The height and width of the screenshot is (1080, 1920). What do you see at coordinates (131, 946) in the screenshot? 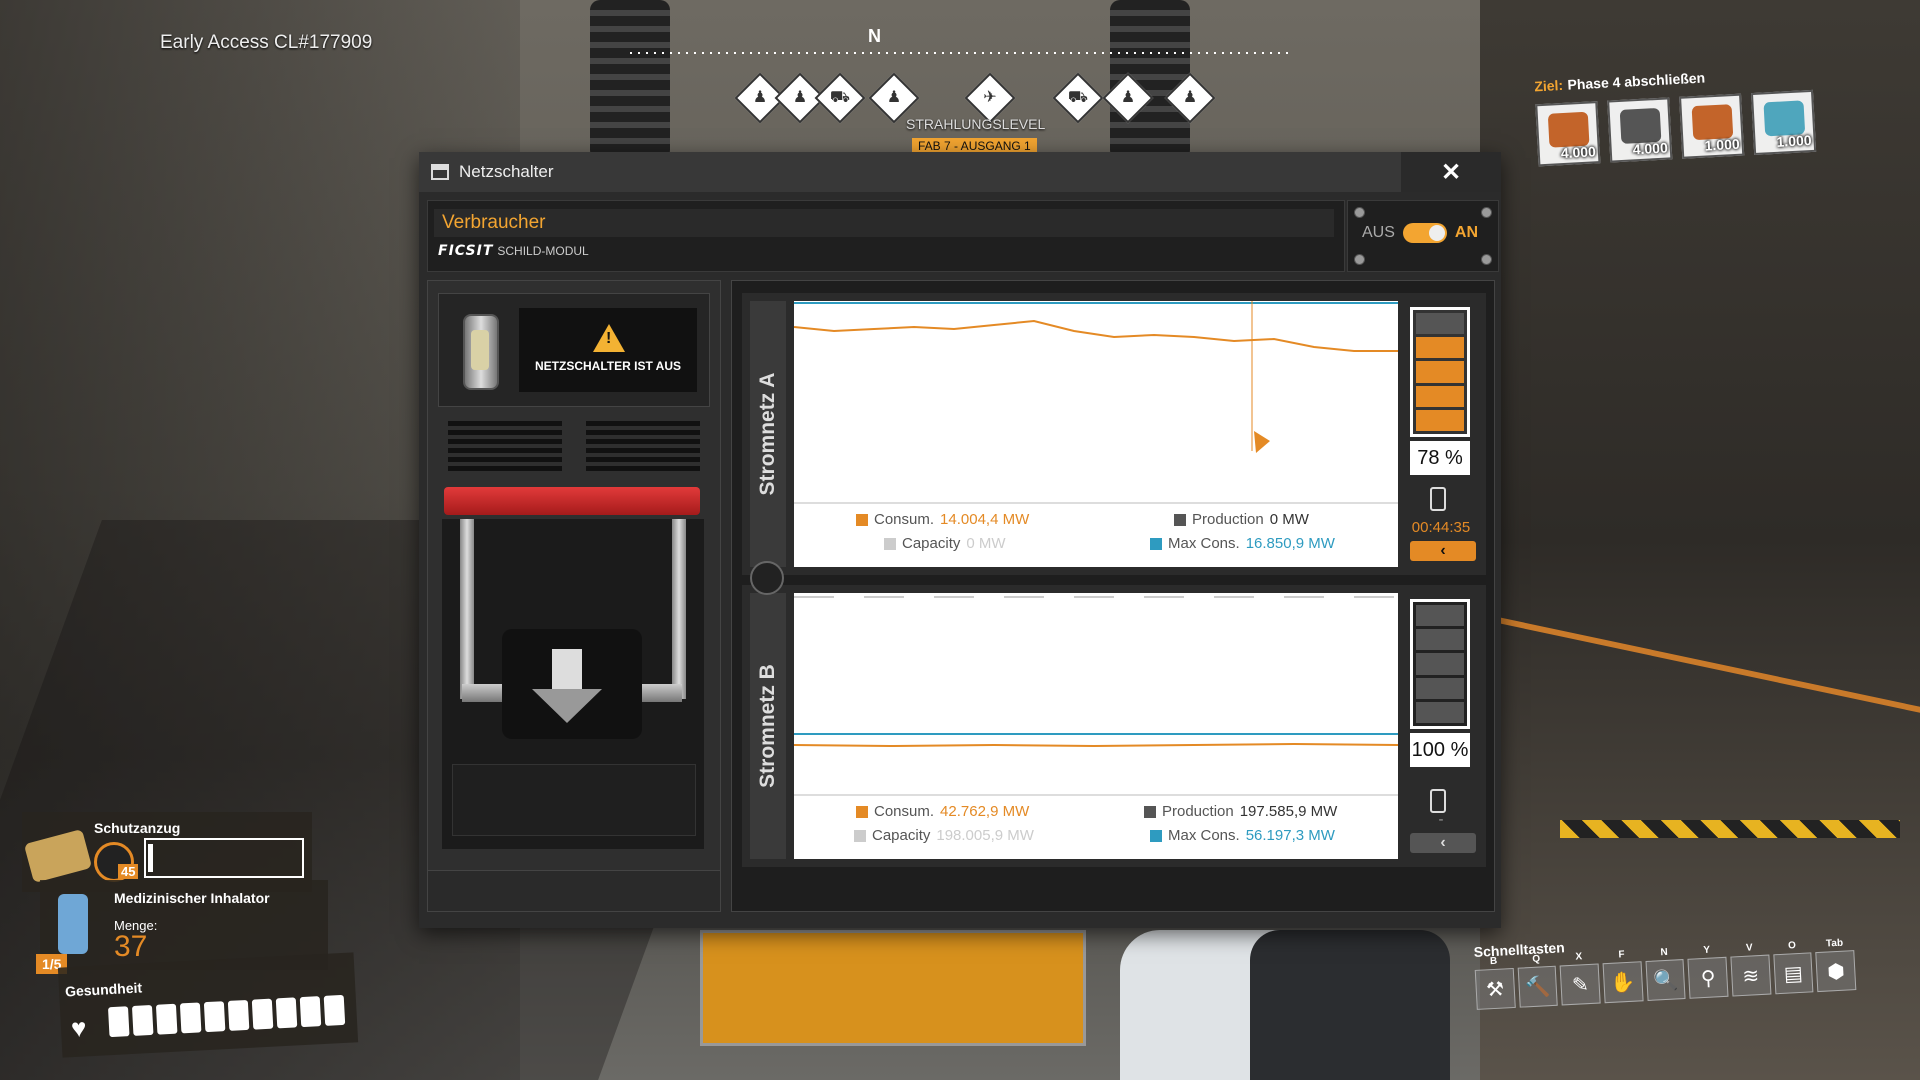
I see `inhaler-qty: 37` at bounding box center [131, 946].